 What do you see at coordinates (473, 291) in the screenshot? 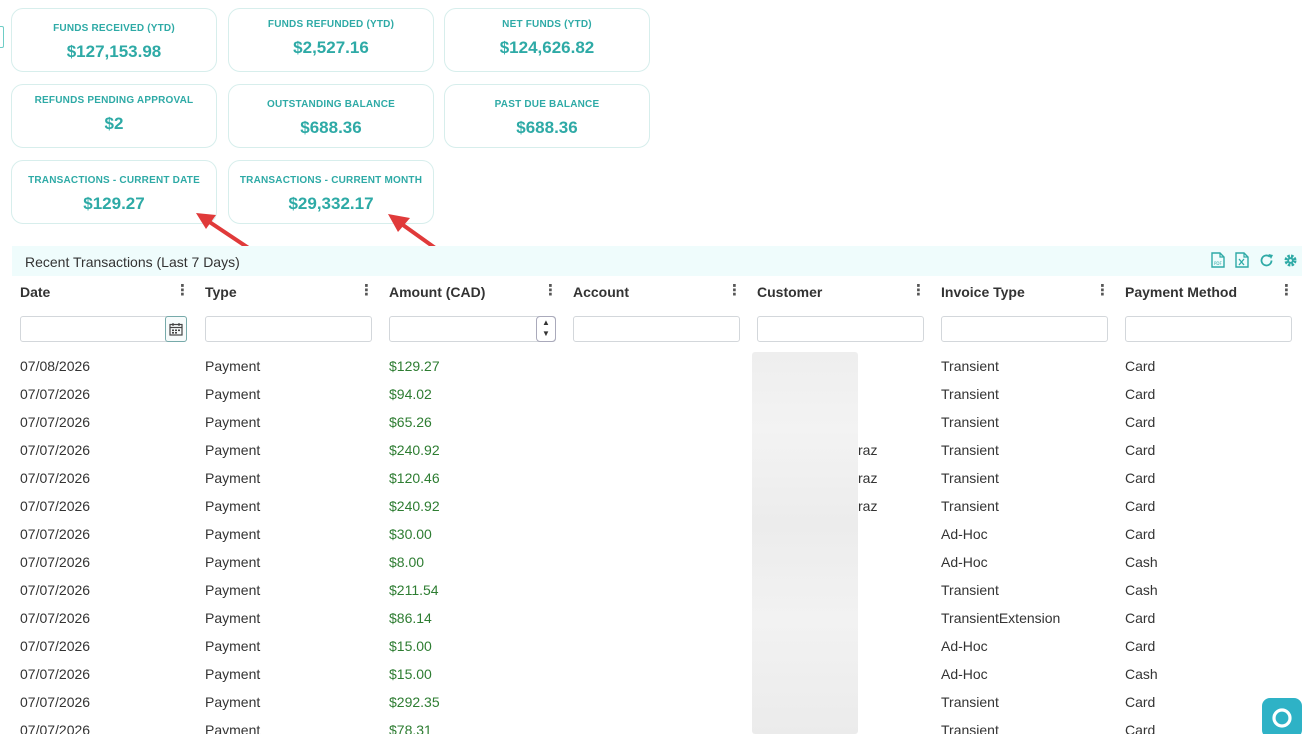
I see `column-header-amount: Amount (CAD) ⋮` at bounding box center [473, 291].